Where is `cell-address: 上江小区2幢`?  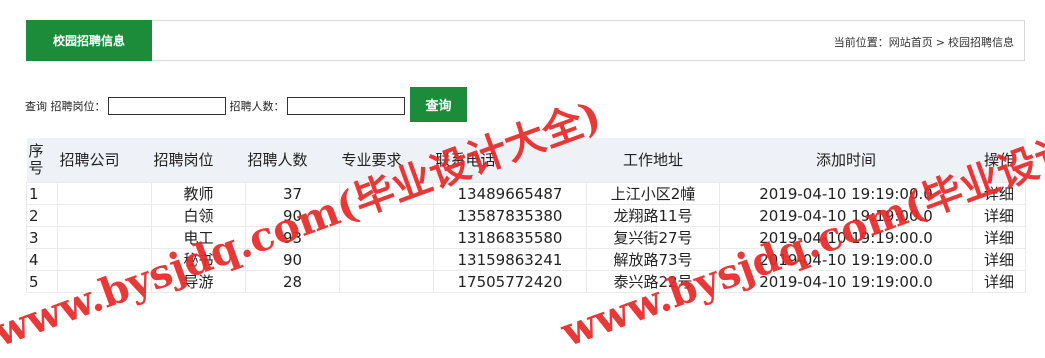
cell-address: 上江小区2幢 is located at coordinates (653, 193).